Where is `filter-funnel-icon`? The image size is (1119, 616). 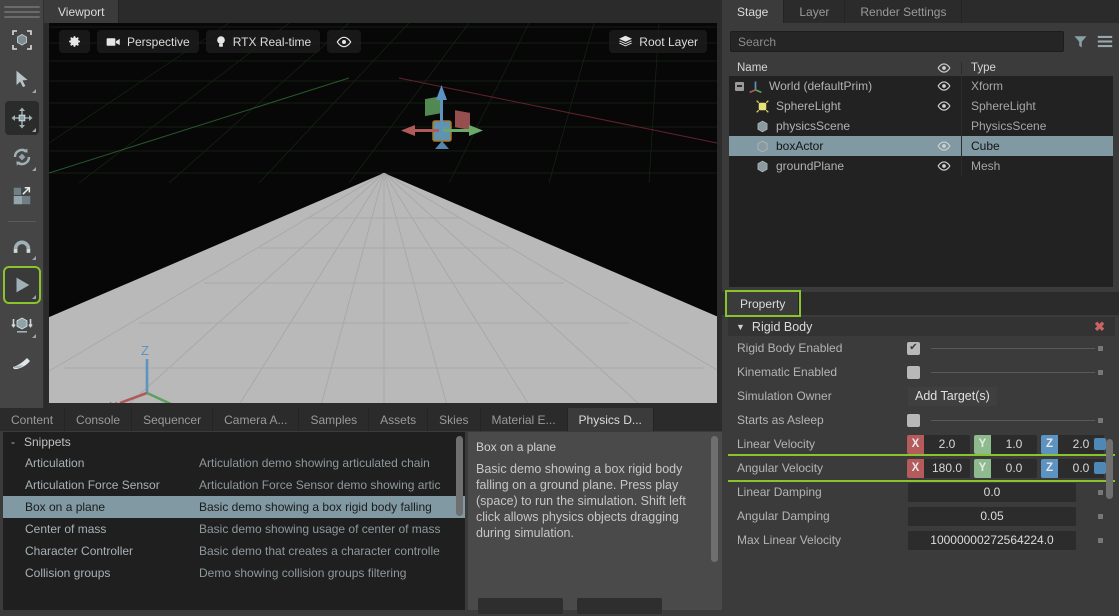 filter-funnel-icon is located at coordinates (1080, 41).